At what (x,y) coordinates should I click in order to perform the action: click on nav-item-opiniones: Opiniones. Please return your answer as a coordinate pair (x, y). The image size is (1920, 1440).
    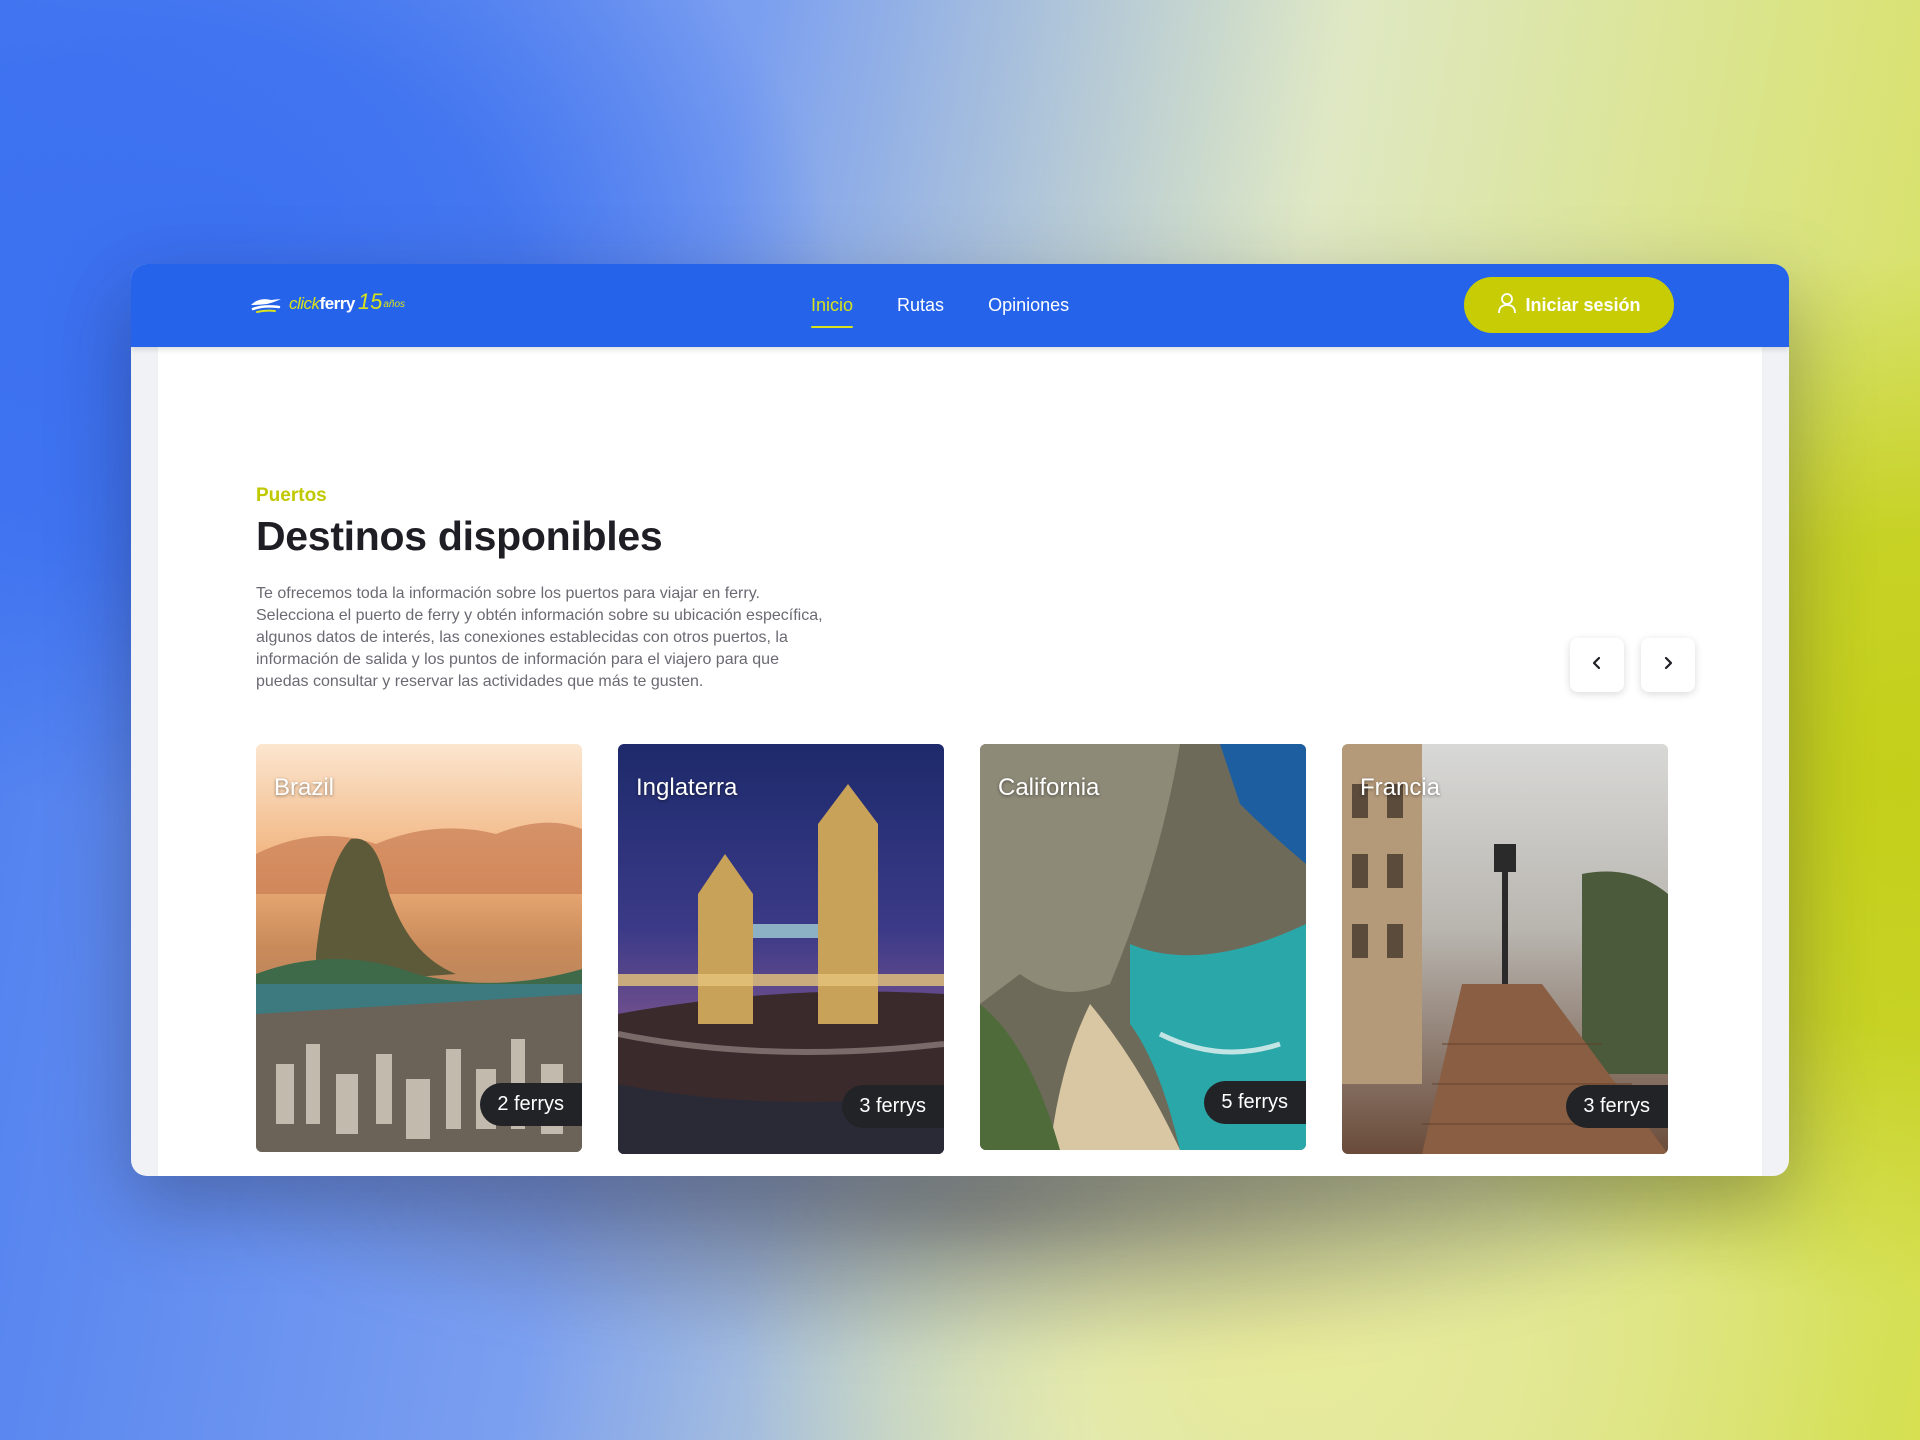
    Looking at the image, I should click on (1028, 305).